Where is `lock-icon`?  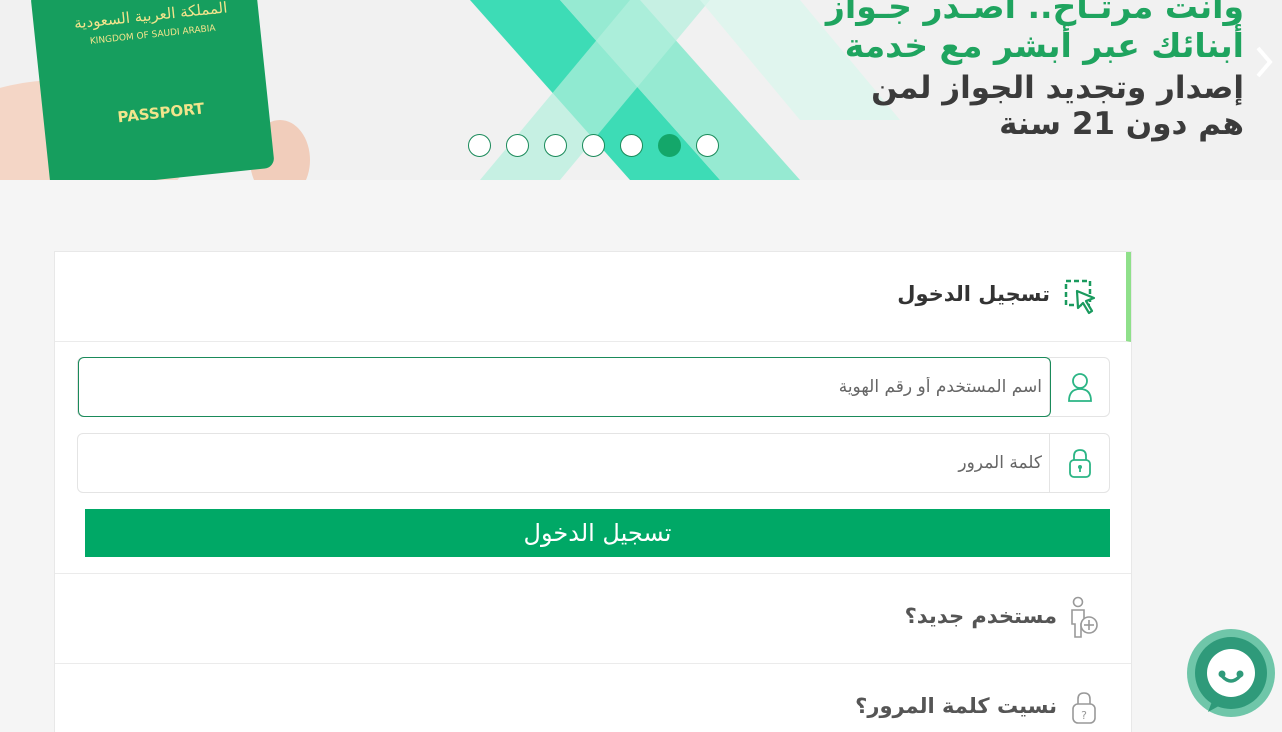 lock-icon is located at coordinates (1079, 463).